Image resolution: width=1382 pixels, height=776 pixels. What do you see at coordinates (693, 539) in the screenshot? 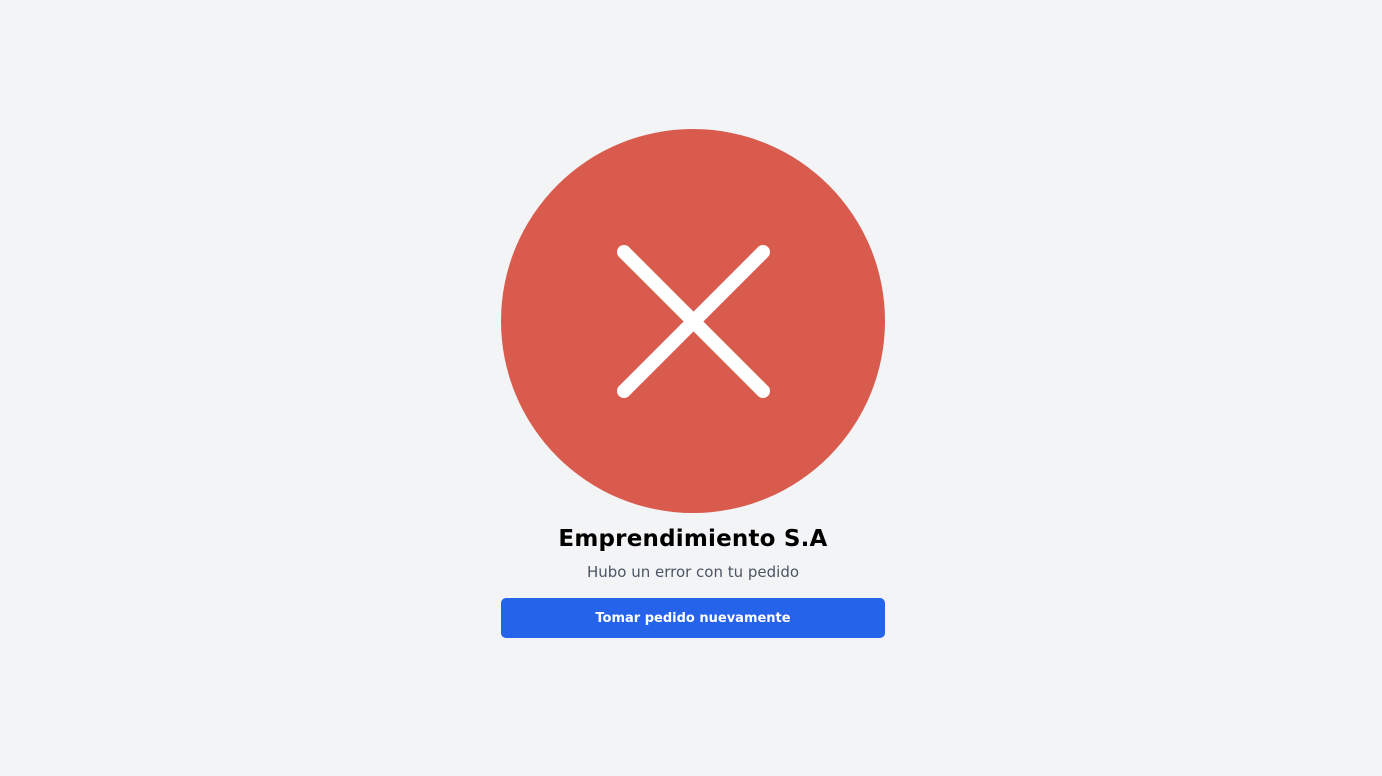
I see `company-name: Emprendimiento S.A` at bounding box center [693, 539].